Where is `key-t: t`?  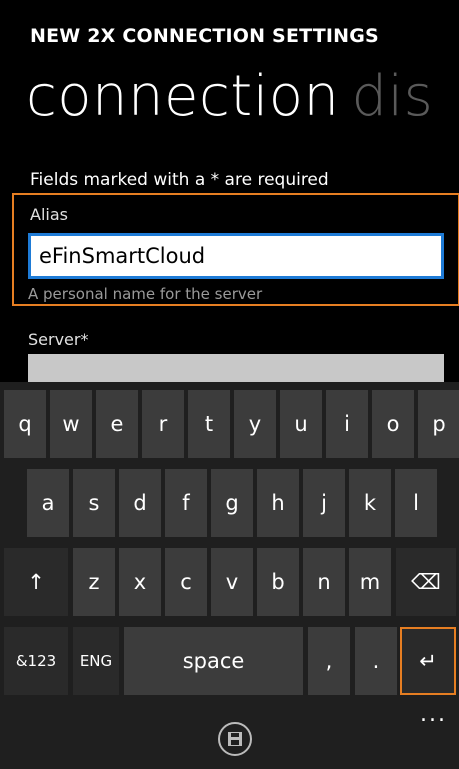
key-t: t is located at coordinates (209, 424).